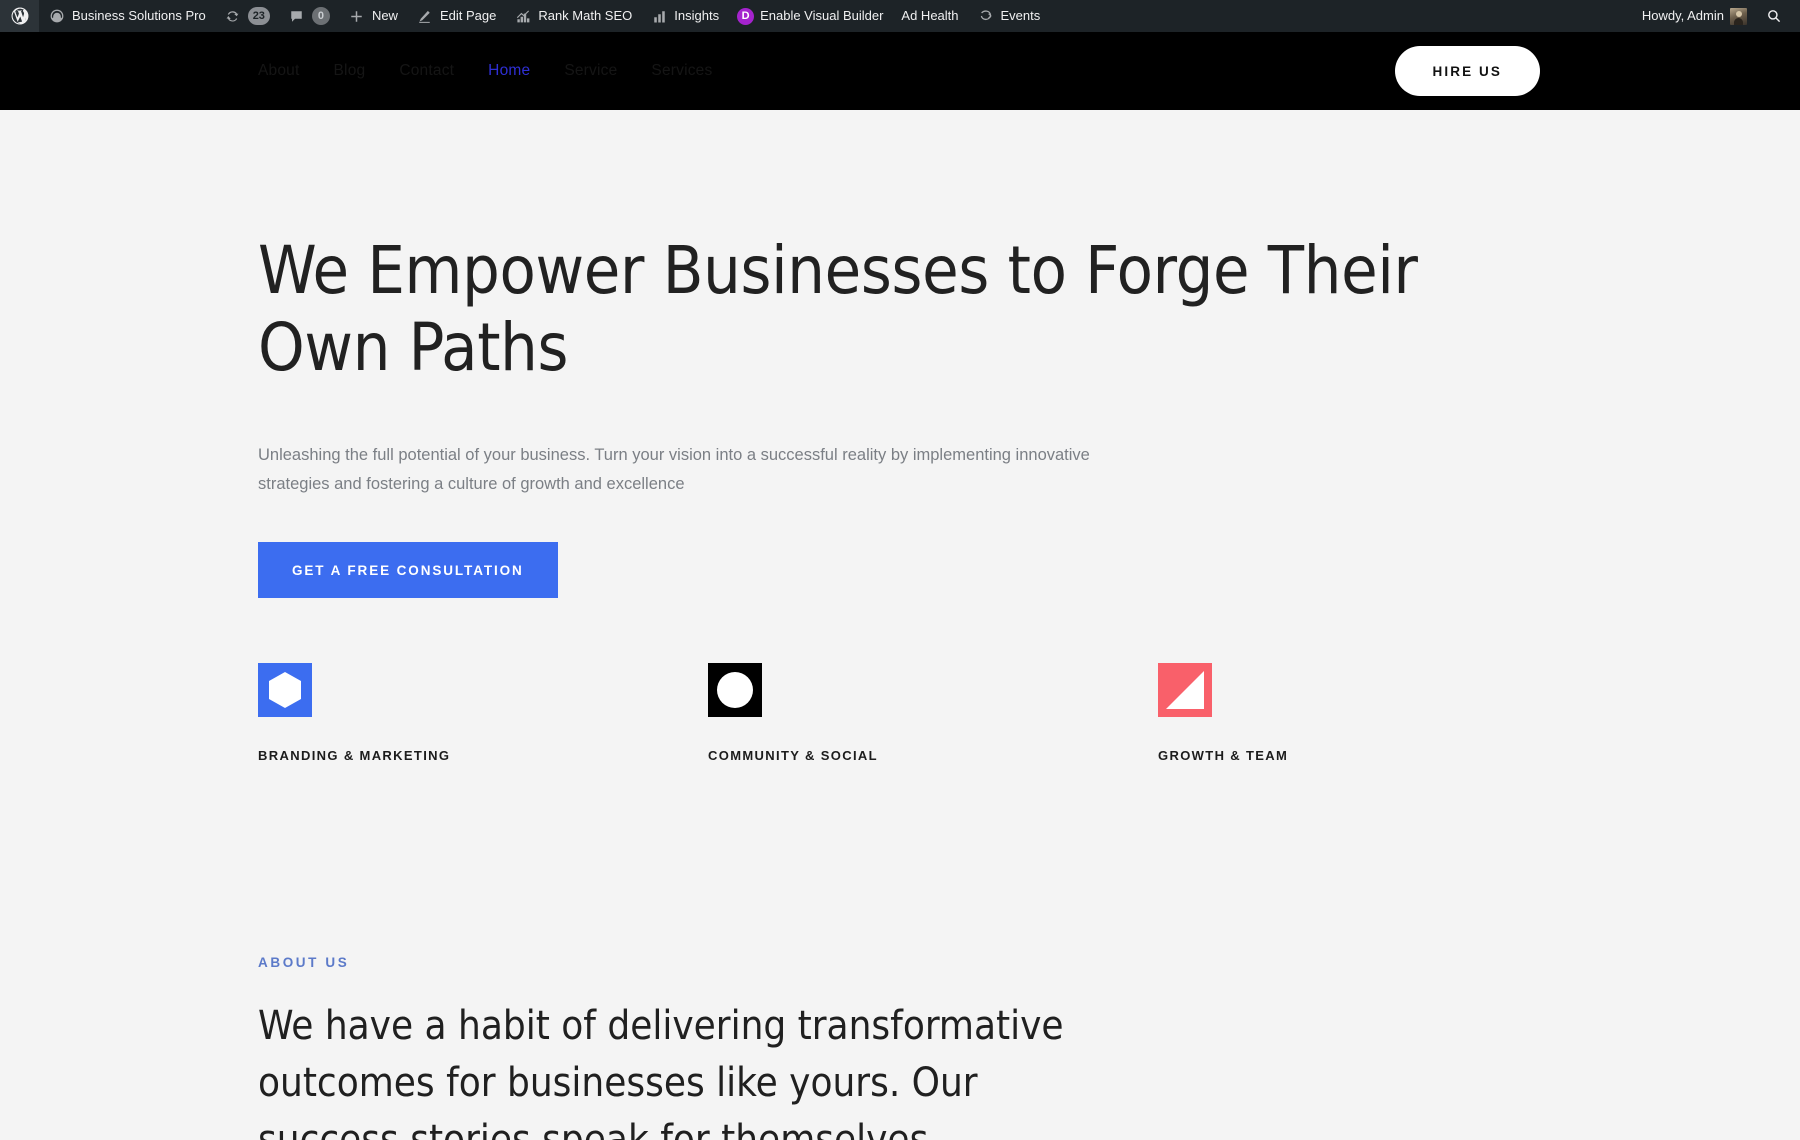 The height and width of the screenshot is (1140, 1800). I want to click on updates-icon, so click(233, 16).